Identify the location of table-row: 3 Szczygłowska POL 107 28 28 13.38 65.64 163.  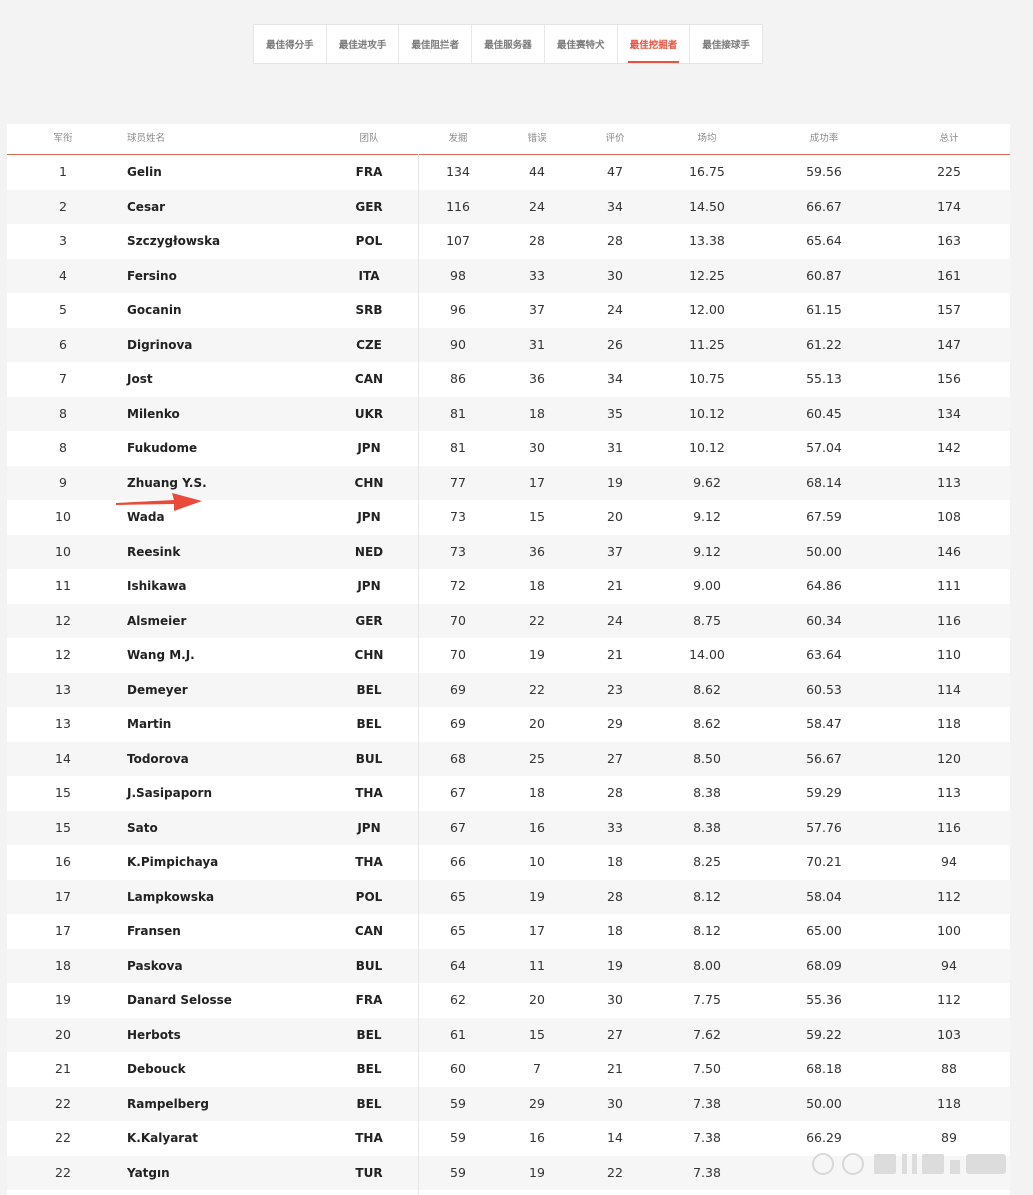
(508, 241).